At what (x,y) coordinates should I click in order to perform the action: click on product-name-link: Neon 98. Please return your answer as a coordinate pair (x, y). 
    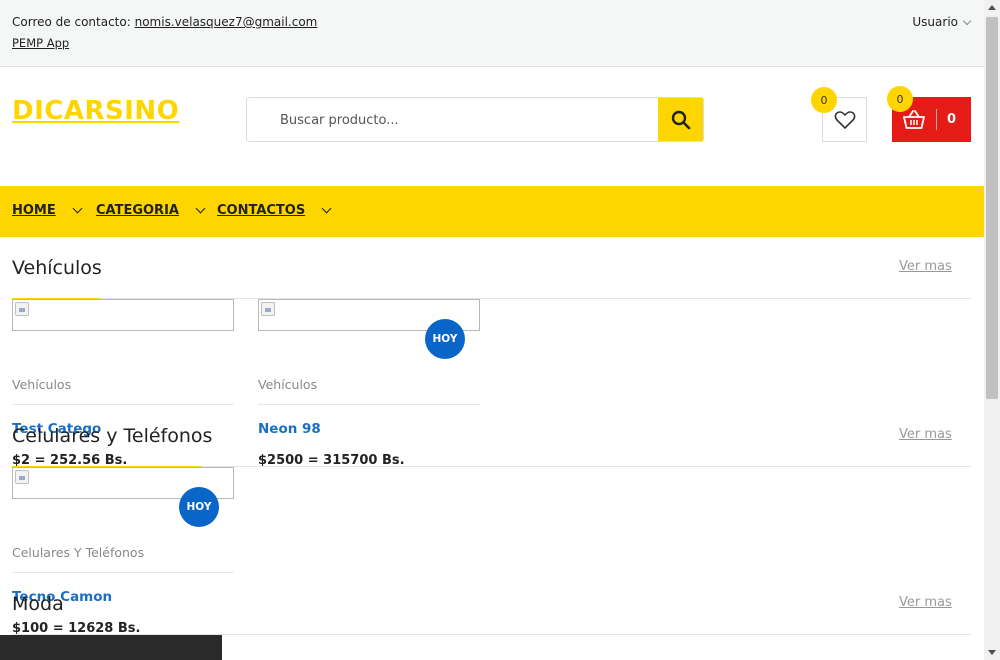
    Looking at the image, I should click on (289, 429).